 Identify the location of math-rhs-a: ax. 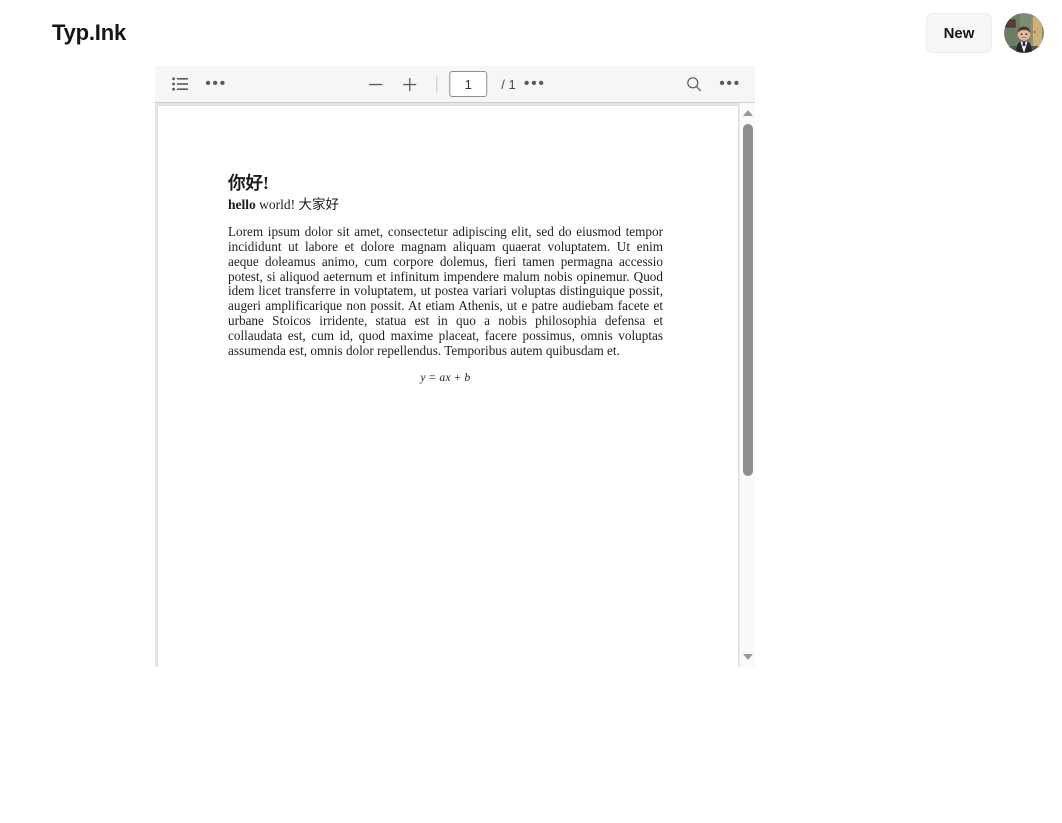
(445, 377).